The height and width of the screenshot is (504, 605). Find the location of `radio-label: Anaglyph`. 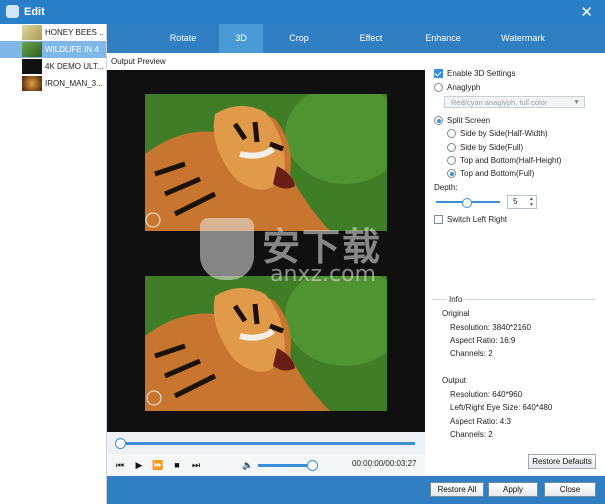

radio-label: Anaglyph is located at coordinates (464, 87).